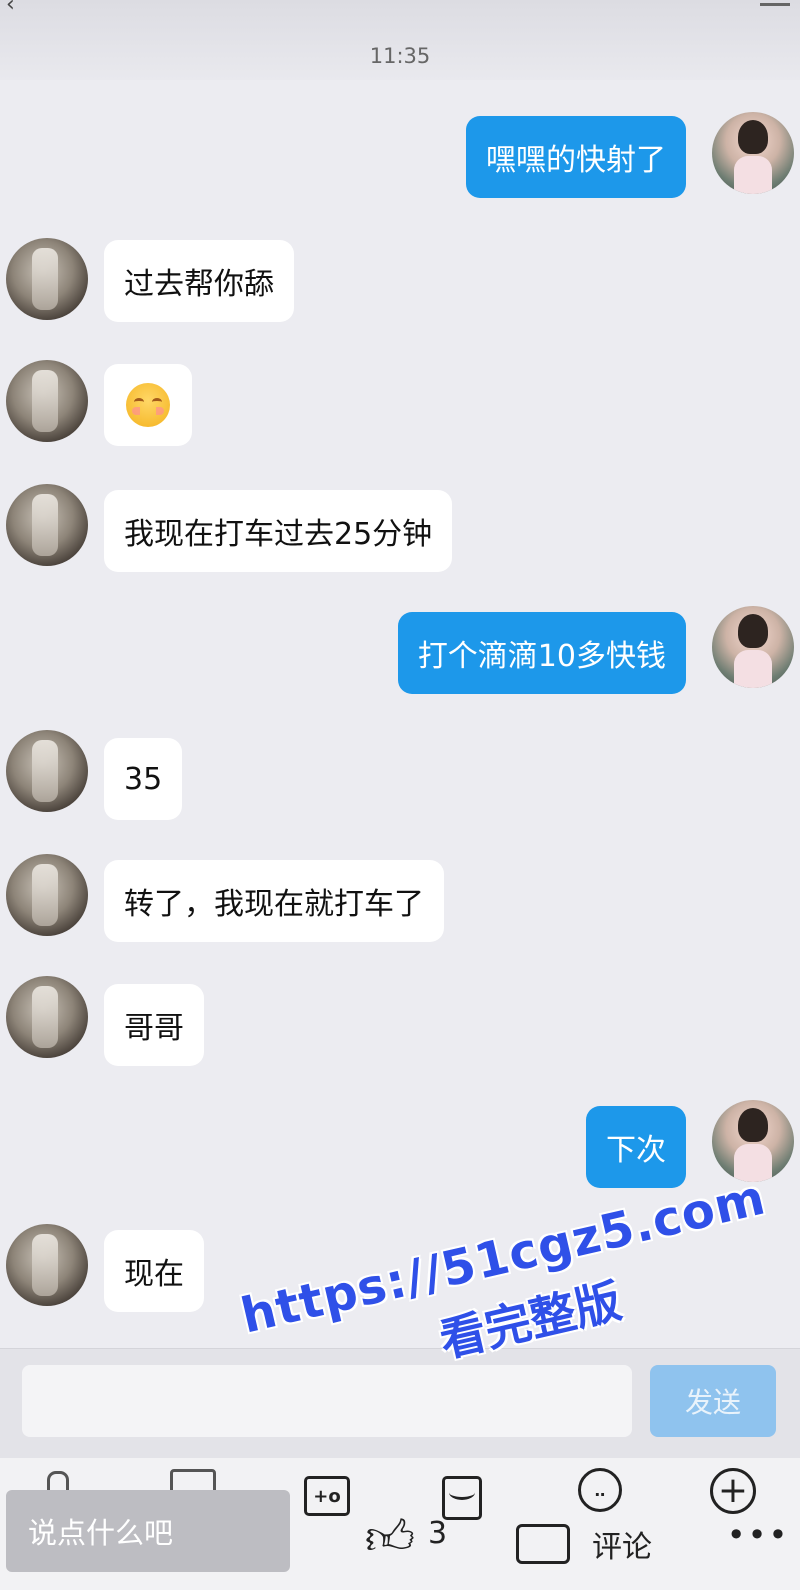  What do you see at coordinates (199, 281) in the screenshot?
I see `message-bubble-other: 过去帮你舔` at bounding box center [199, 281].